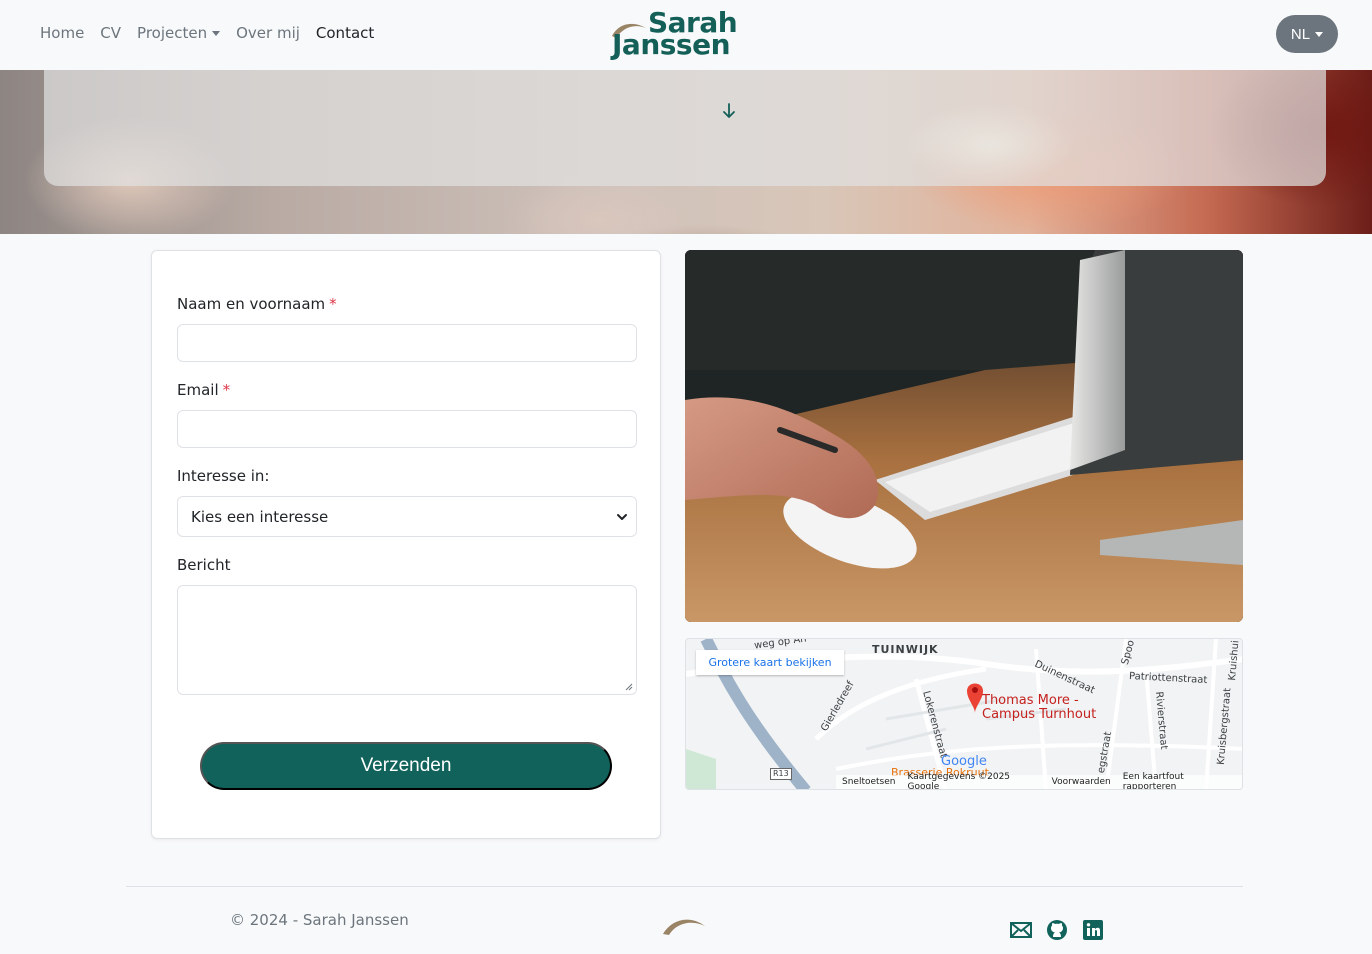  Describe the element at coordinates (407, 640) in the screenshot. I see `message-textarea` at that location.